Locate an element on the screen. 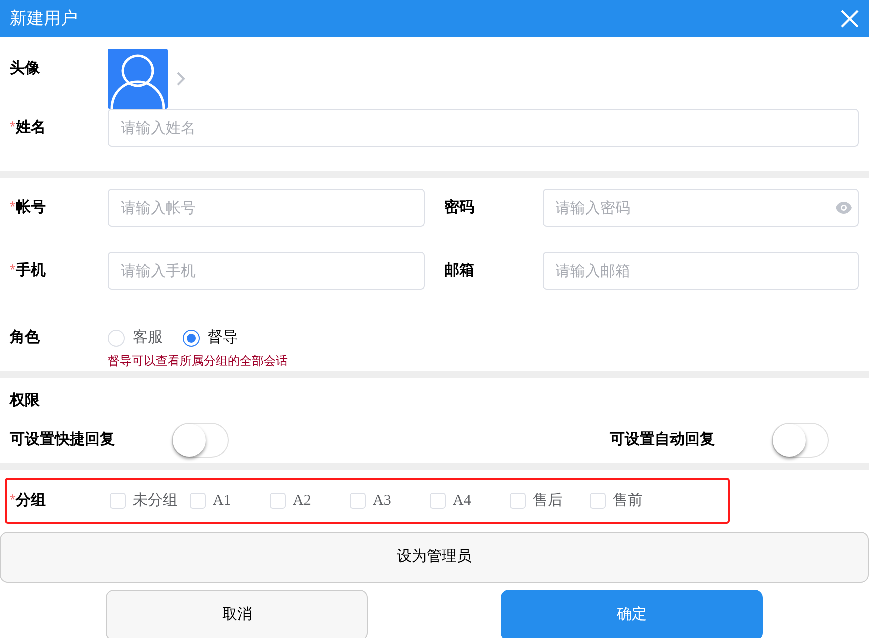 The image size is (869, 638). group-checkbox: A3 is located at coordinates (390, 501).